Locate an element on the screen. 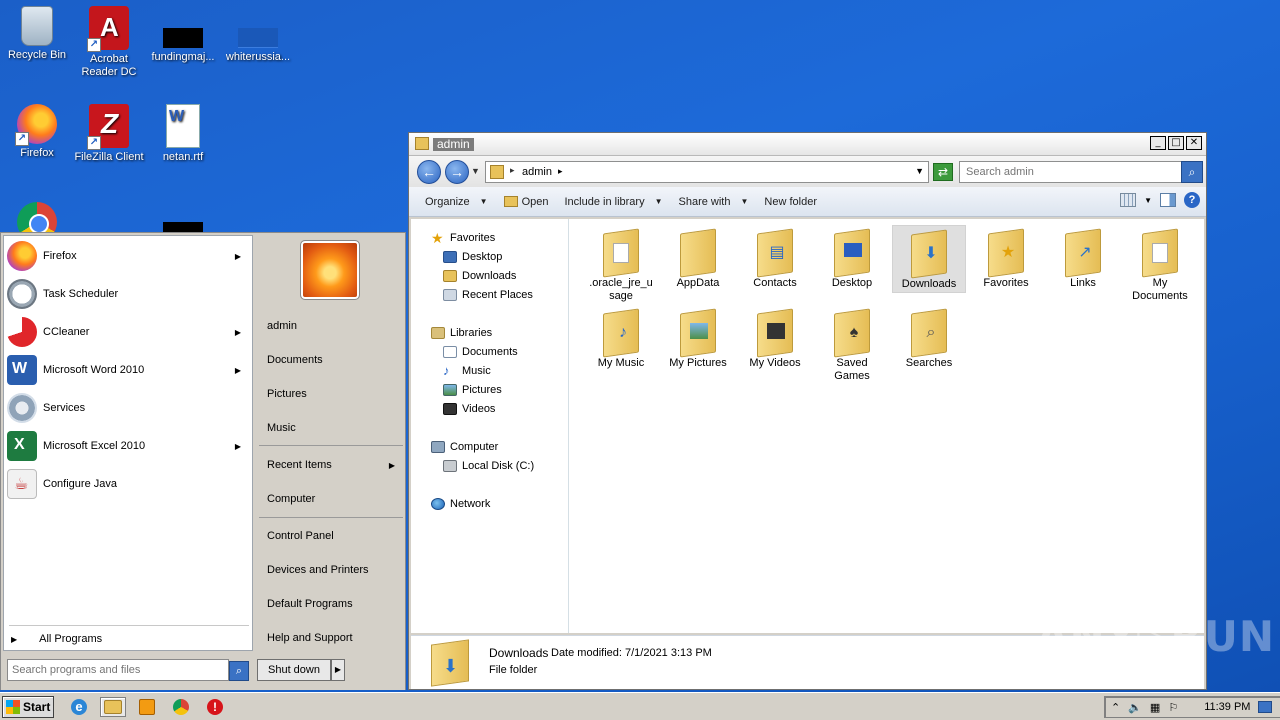 This screenshot has height=720, width=1280. link-computer: Computer is located at coordinates (334, 499).